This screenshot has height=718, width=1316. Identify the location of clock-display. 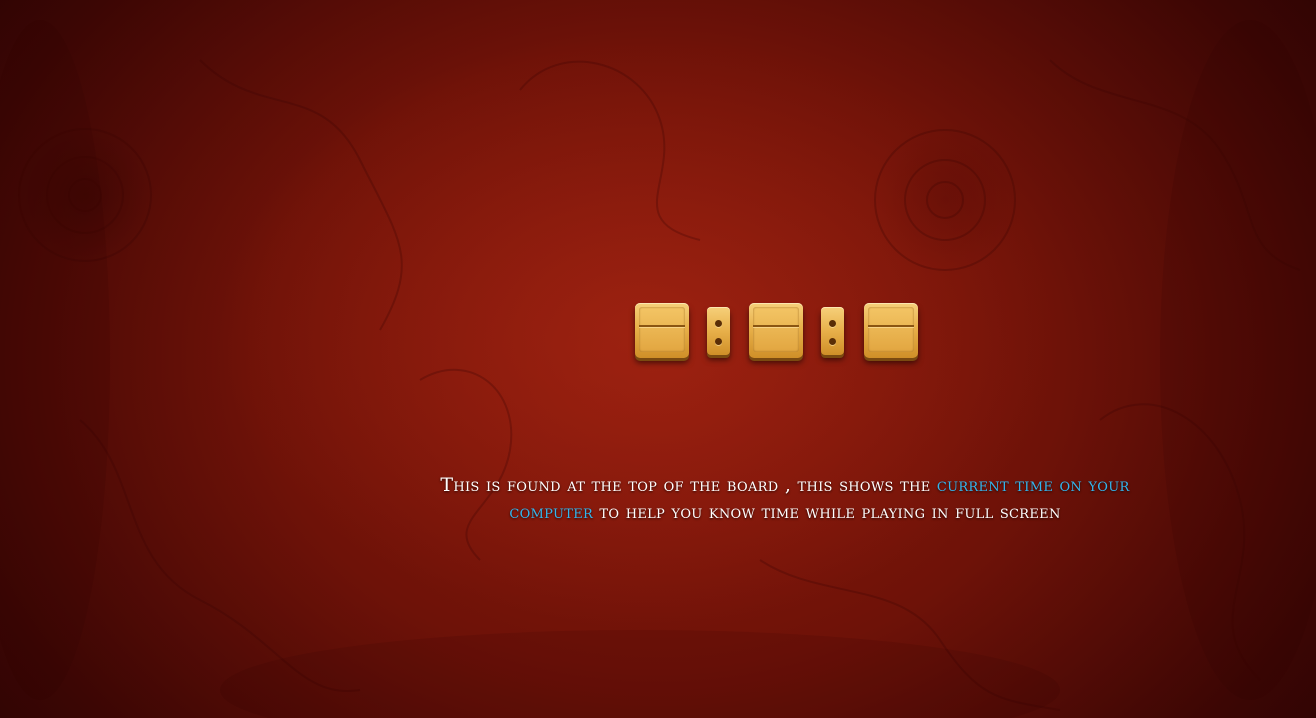
(777, 332).